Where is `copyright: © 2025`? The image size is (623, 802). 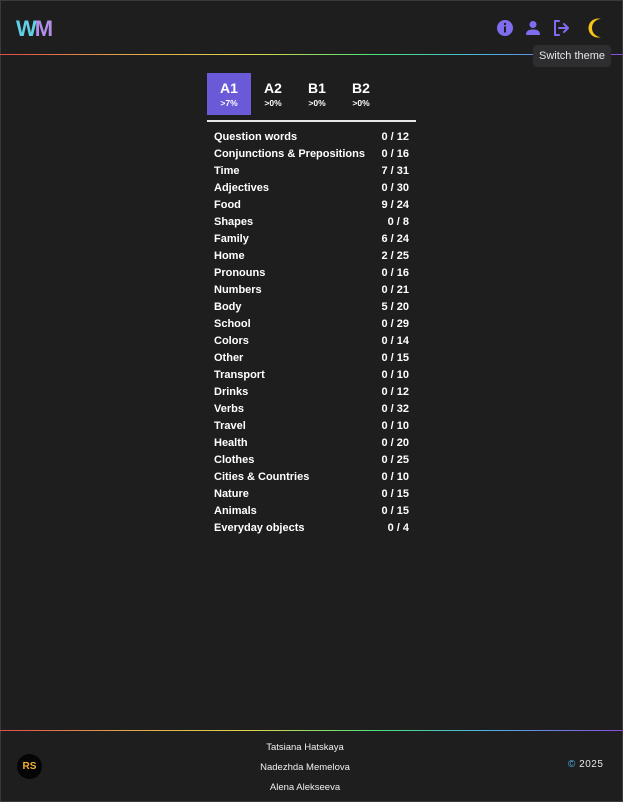
copyright: © 2025 is located at coordinates (585, 764).